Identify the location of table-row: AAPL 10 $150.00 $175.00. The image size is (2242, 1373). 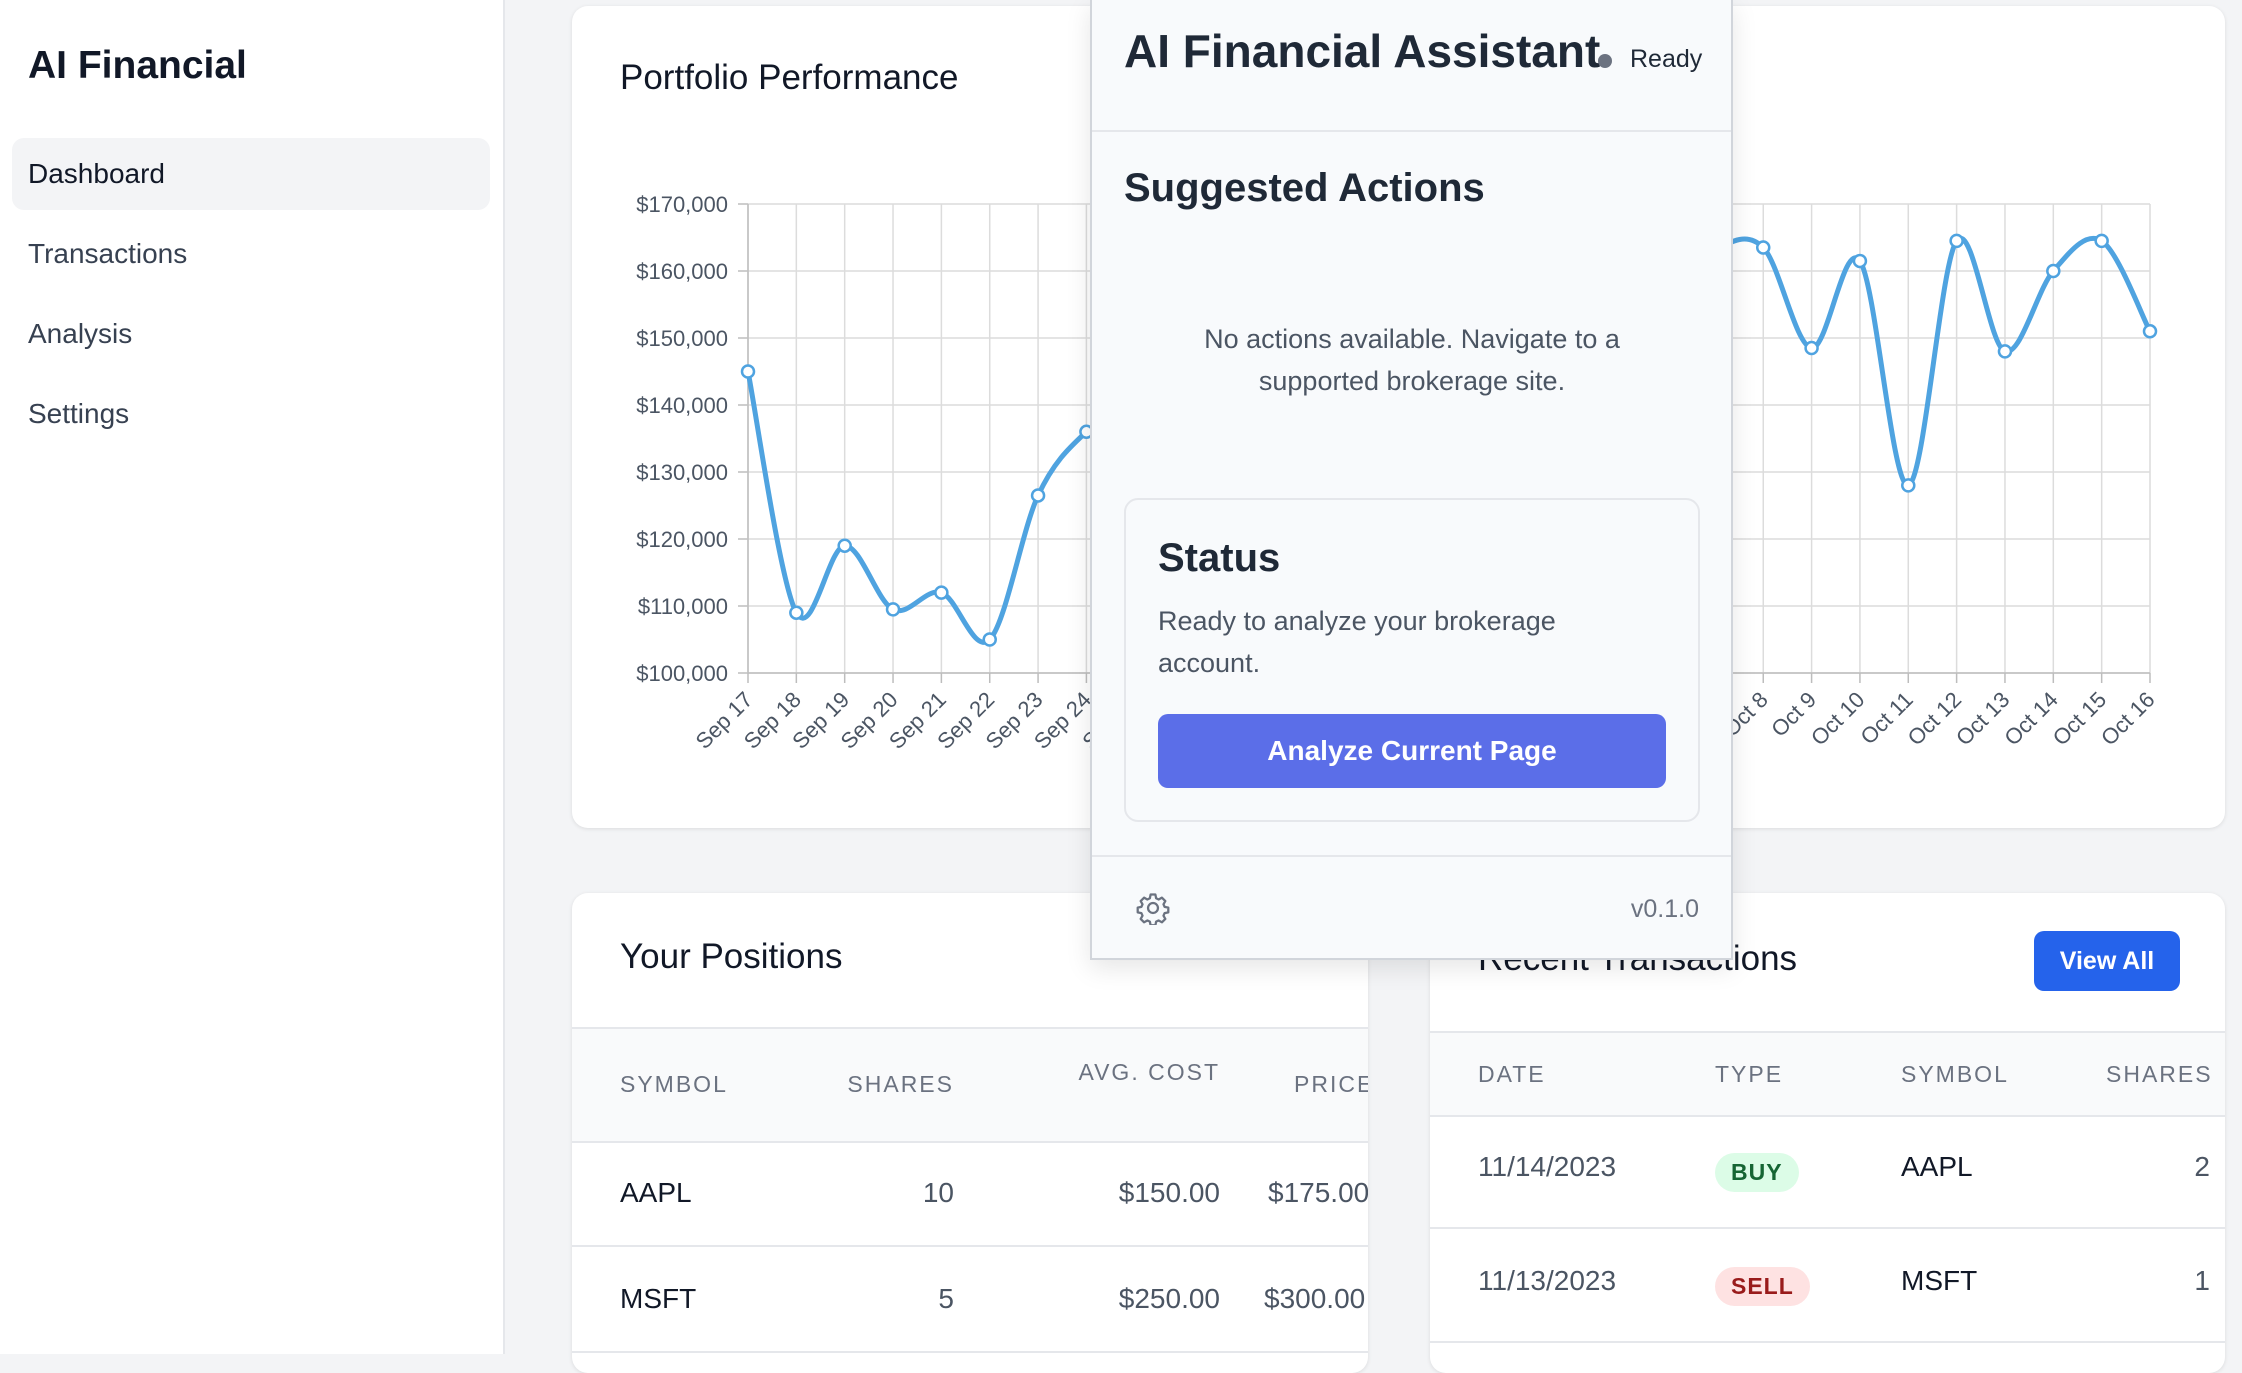
(970, 1194).